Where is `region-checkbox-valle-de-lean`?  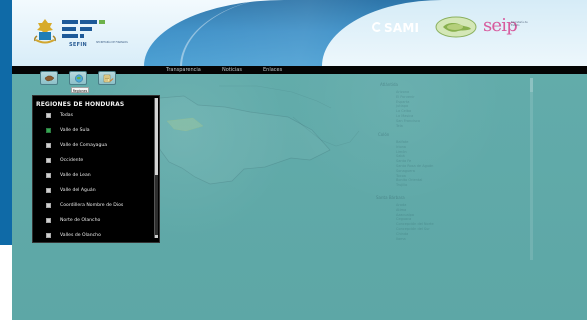 region-checkbox-valle-de-lean is located at coordinates (48, 175).